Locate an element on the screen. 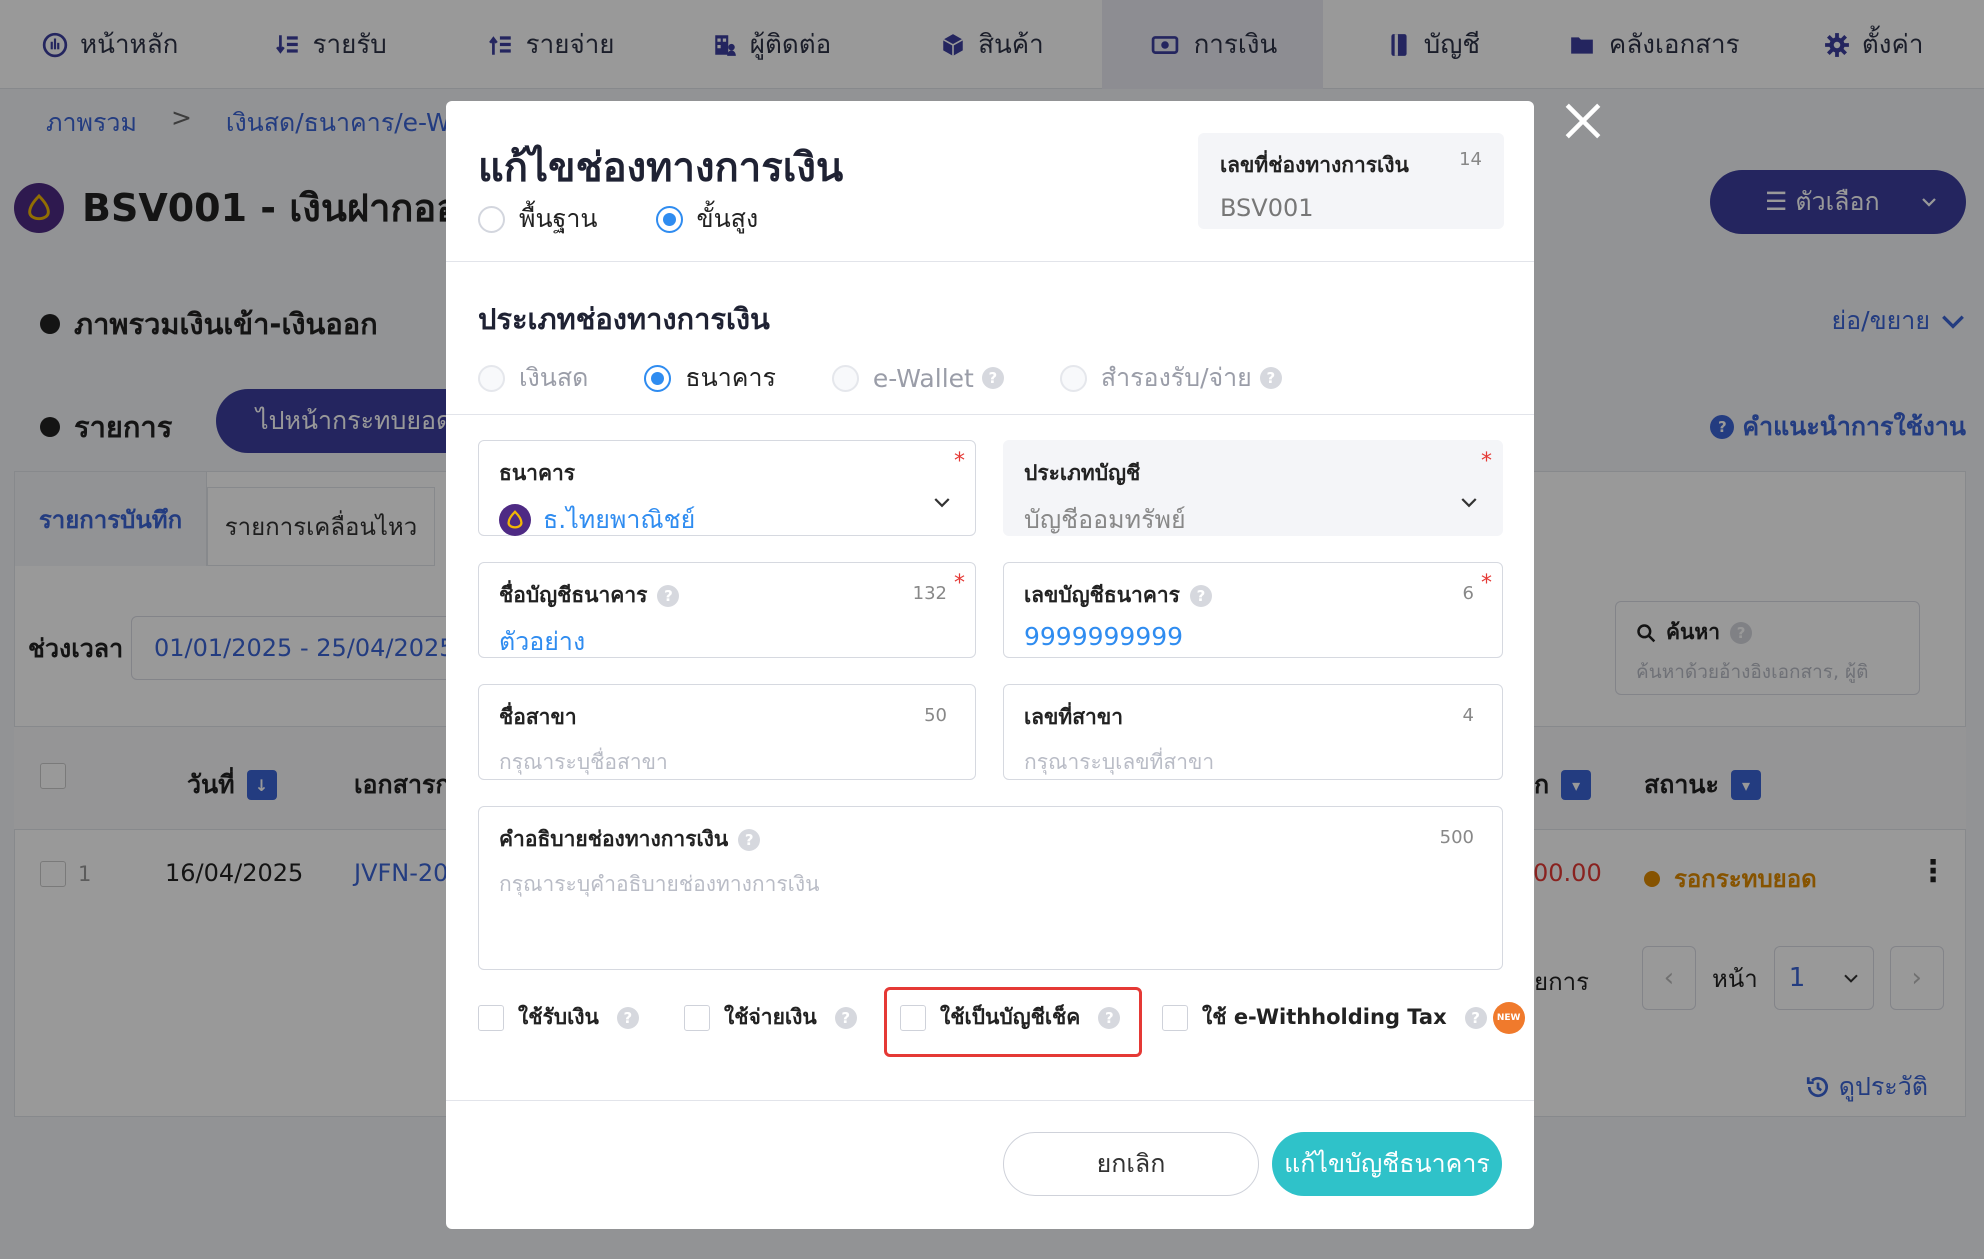  use-pay-label: ใช้จ่ายเงิน is located at coordinates (770, 1017).